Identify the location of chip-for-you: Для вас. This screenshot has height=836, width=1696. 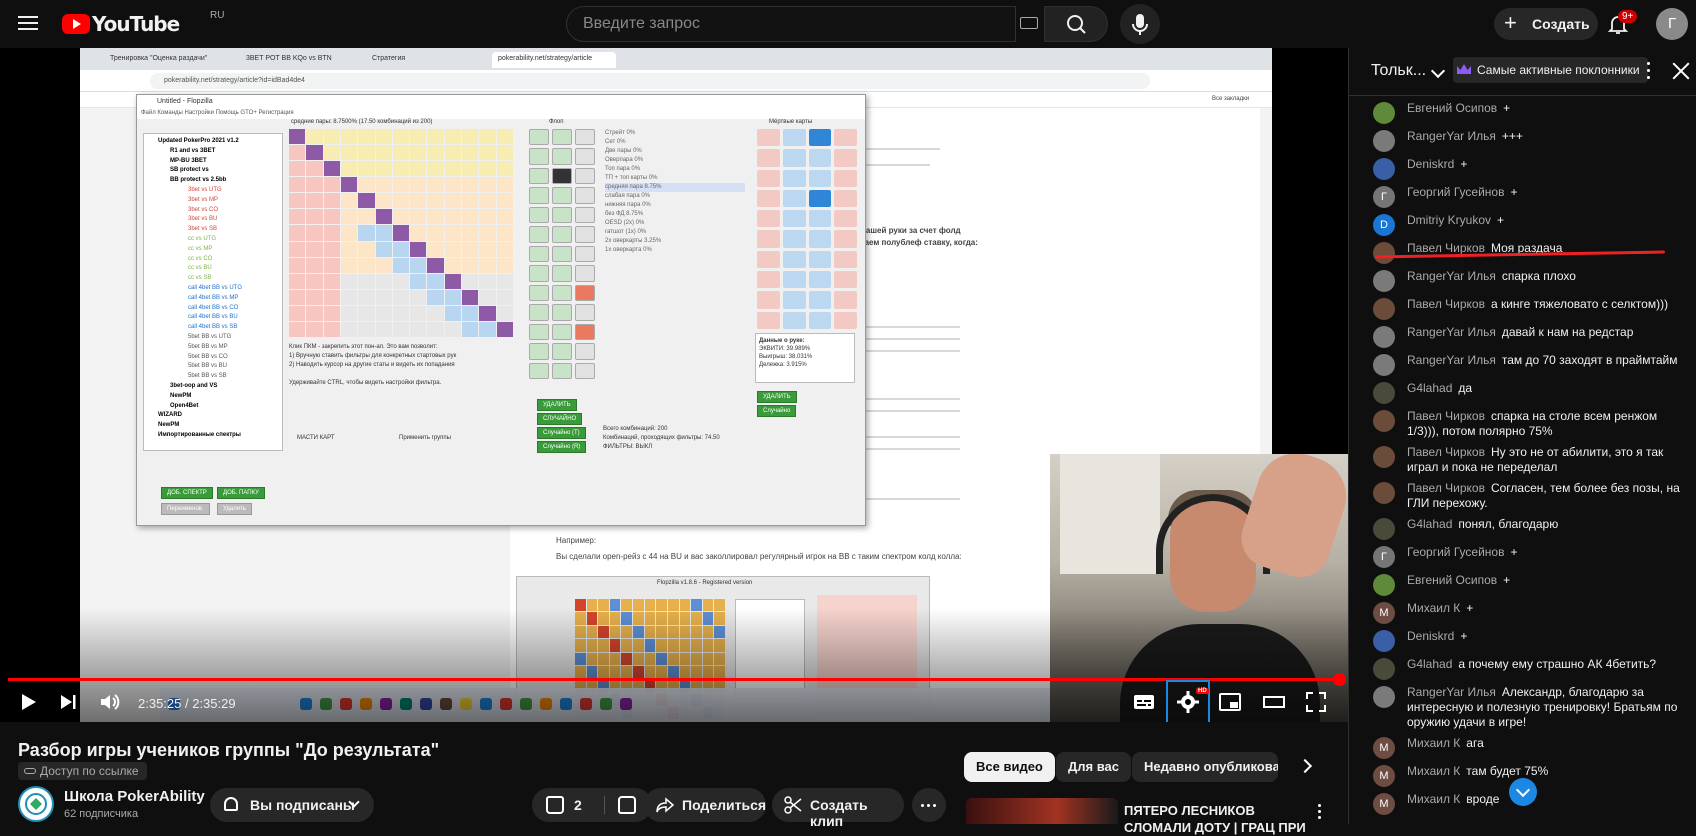
(1093, 767).